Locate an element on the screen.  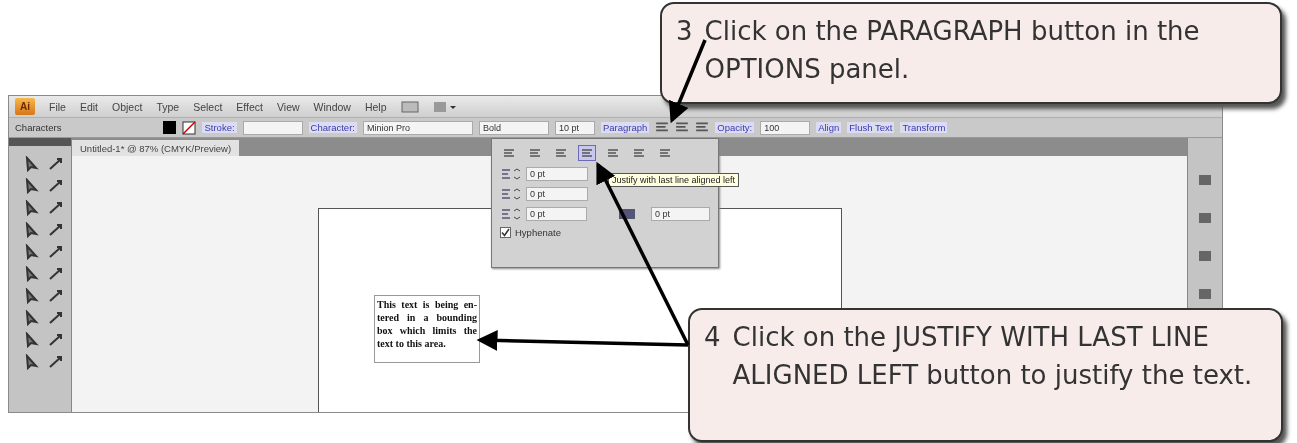
stroke-none-swatch-icon is located at coordinates (189, 127).